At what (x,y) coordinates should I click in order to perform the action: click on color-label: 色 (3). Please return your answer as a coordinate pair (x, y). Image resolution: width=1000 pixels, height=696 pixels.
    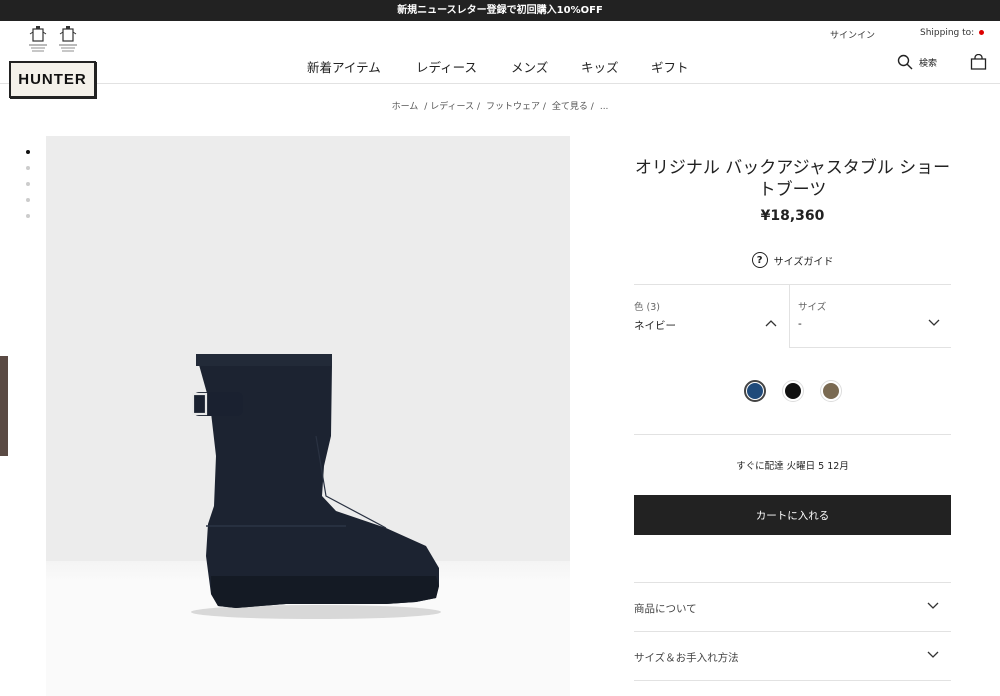
    Looking at the image, I should click on (647, 307).